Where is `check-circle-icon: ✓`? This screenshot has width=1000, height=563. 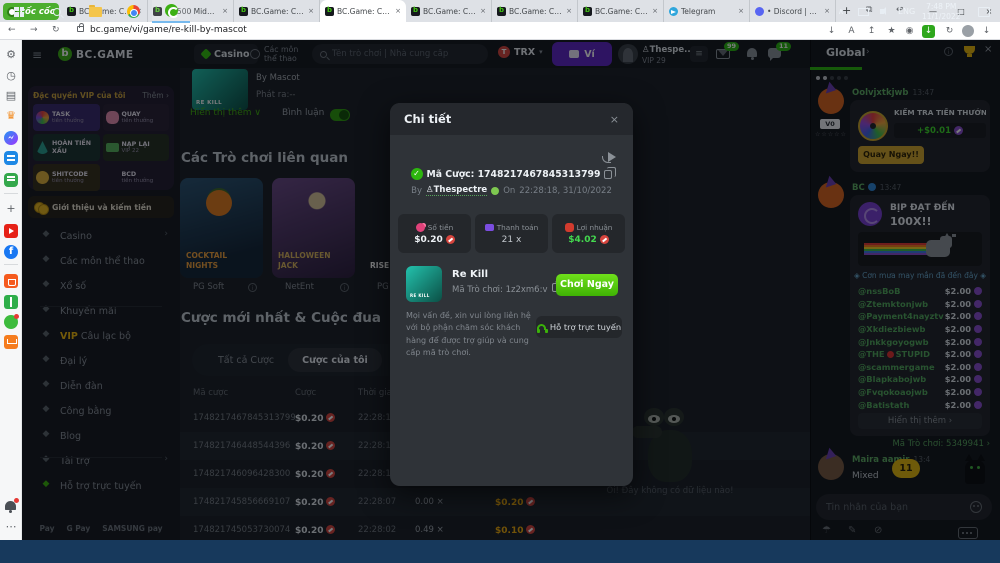
check-circle-icon: ✓ is located at coordinates (416, 174).